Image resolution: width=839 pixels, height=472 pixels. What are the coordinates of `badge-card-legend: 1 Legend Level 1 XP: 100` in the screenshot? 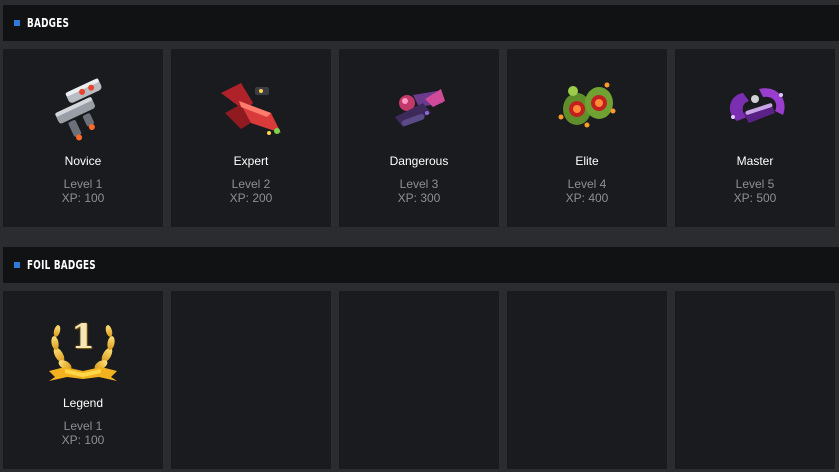 It's located at (83, 380).